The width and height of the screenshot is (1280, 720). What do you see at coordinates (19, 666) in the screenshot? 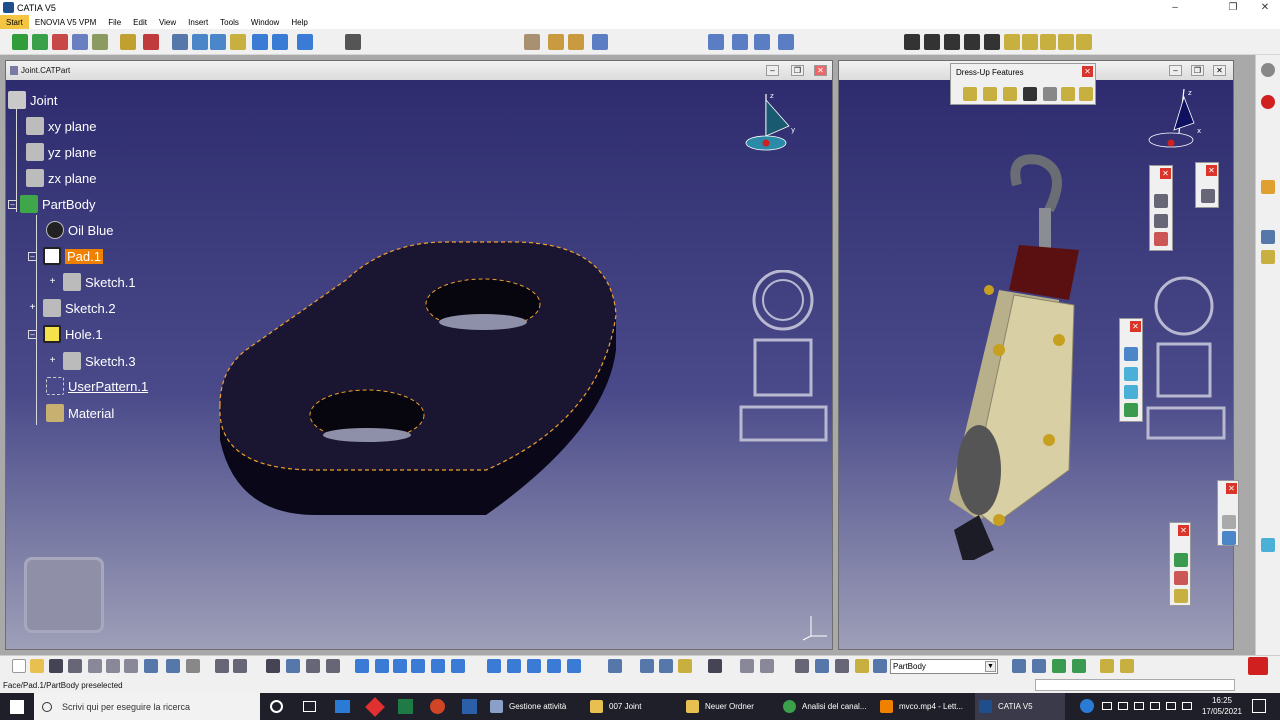
I see `new-icon` at bounding box center [19, 666].